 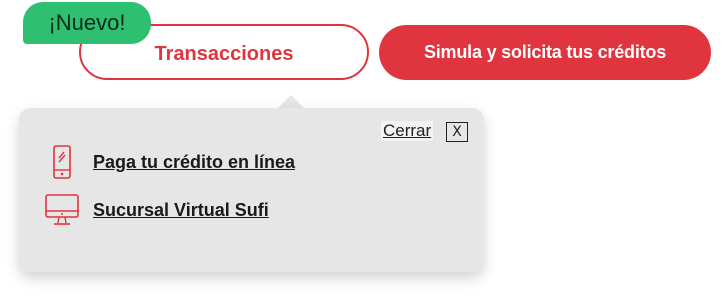 What do you see at coordinates (194, 161) in the screenshot?
I see `menu-item-pay-credit-label: Paga tu crédito en línea` at bounding box center [194, 161].